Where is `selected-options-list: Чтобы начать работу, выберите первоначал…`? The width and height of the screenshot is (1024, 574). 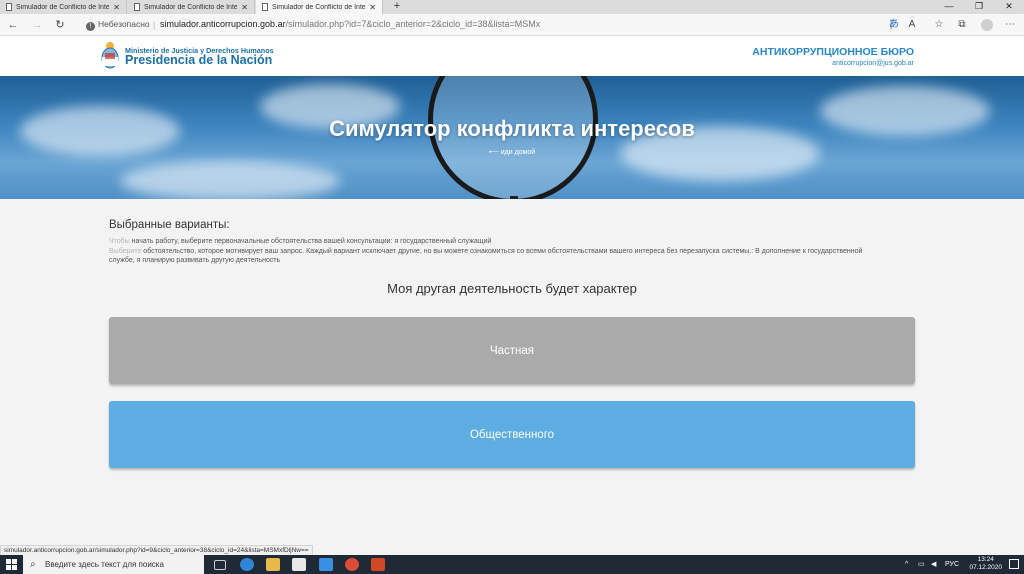
selected-options-list: Чтобы начать работу, выберите первоначал… is located at coordinates (499, 251).